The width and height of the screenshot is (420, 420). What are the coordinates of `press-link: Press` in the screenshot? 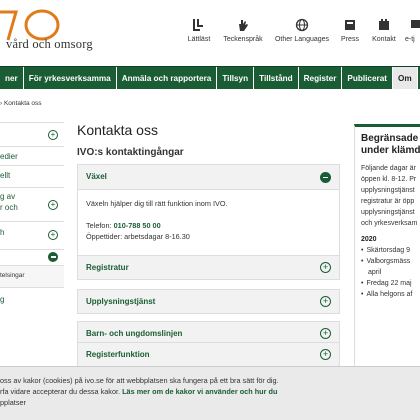 It's located at (350, 30).